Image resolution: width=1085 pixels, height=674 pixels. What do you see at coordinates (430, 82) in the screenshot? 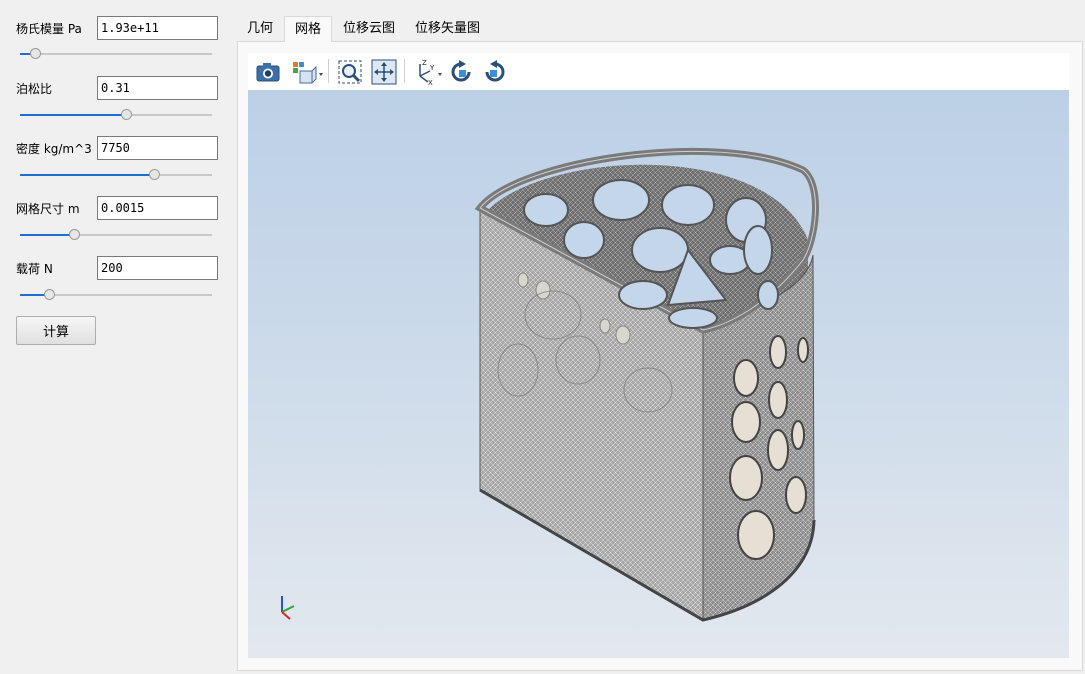
I see `svg-text: X` at bounding box center [430, 82].